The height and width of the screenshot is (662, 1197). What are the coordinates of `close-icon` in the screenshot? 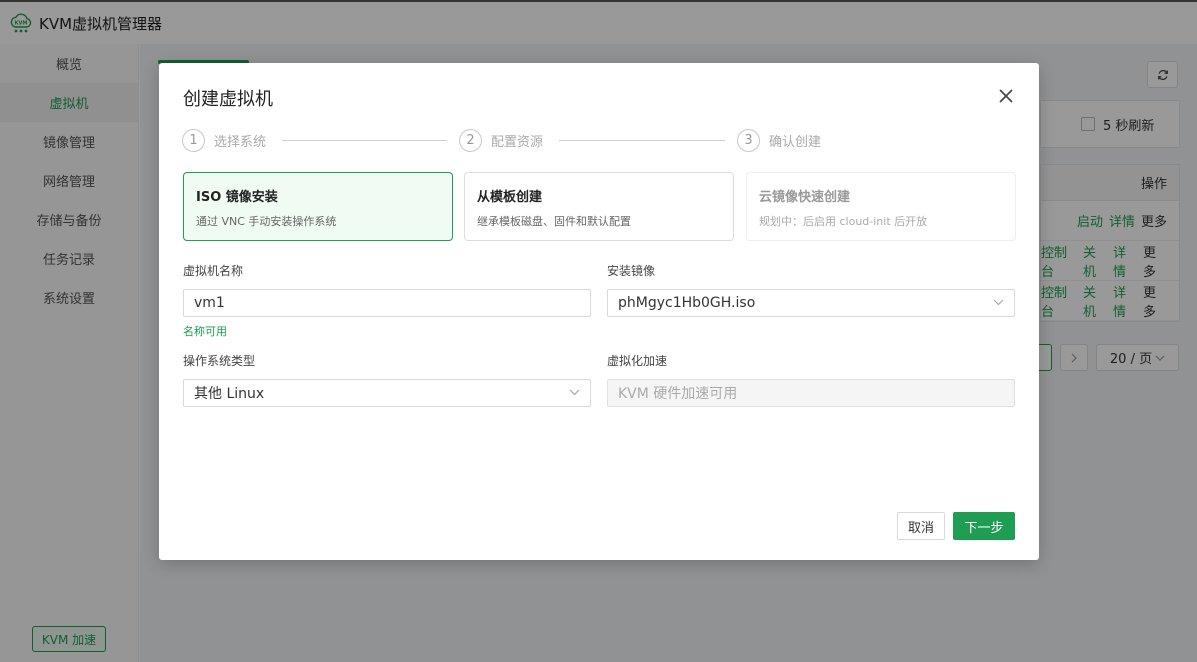 It's located at (1006, 96).